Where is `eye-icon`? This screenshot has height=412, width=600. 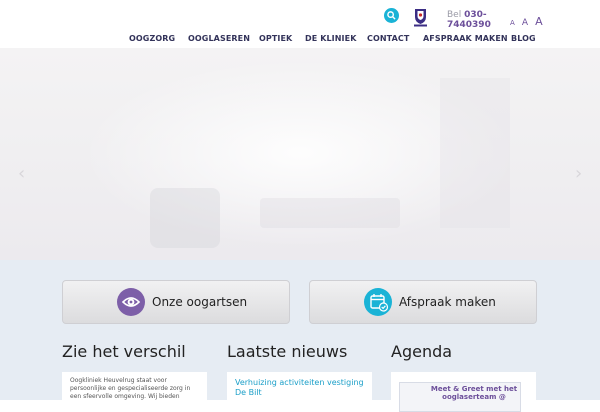 eye-icon is located at coordinates (131, 302).